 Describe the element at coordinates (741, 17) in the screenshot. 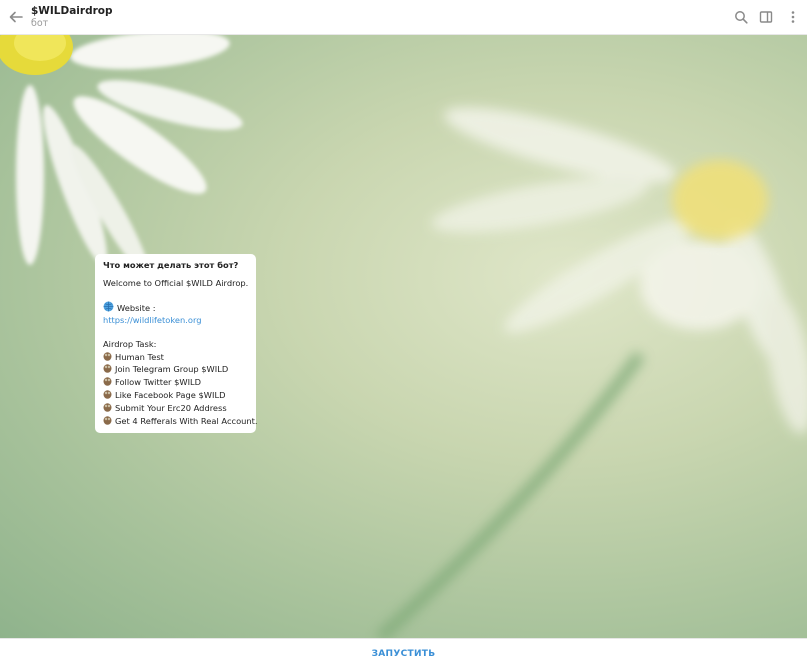

I see `search-icon` at that location.